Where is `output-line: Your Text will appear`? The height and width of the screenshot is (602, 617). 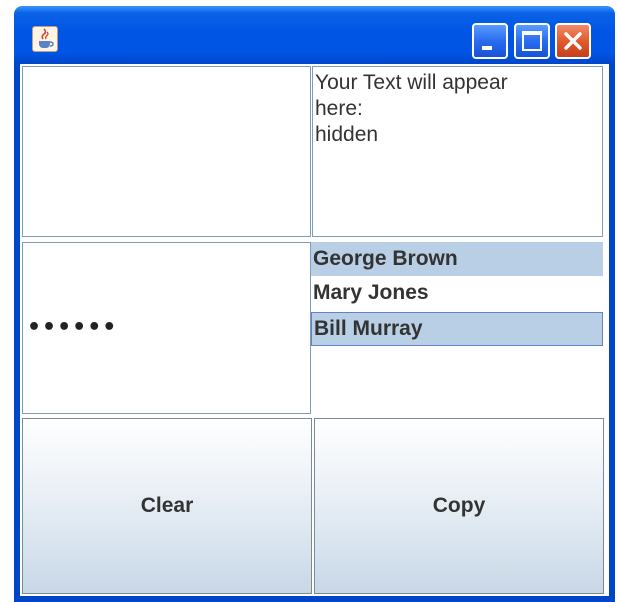 output-line: Your Text will appear is located at coordinates (411, 82).